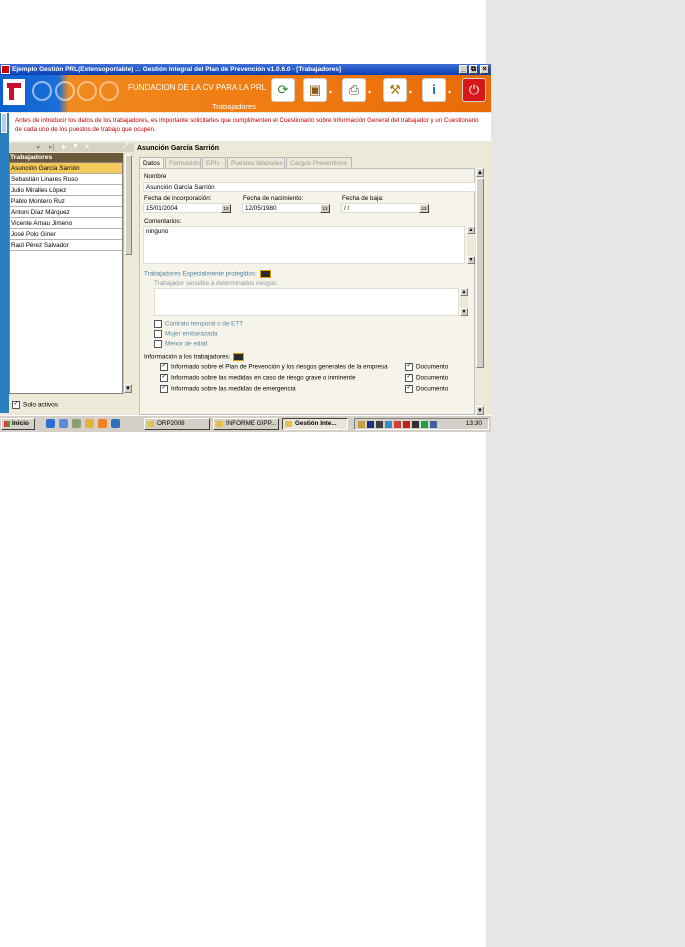 The image size is (685, 947). Describe the element at coordinates (286, 208) in the screenshot. I see `fecha-nacimiento-field: 12/05/1980` at that location.